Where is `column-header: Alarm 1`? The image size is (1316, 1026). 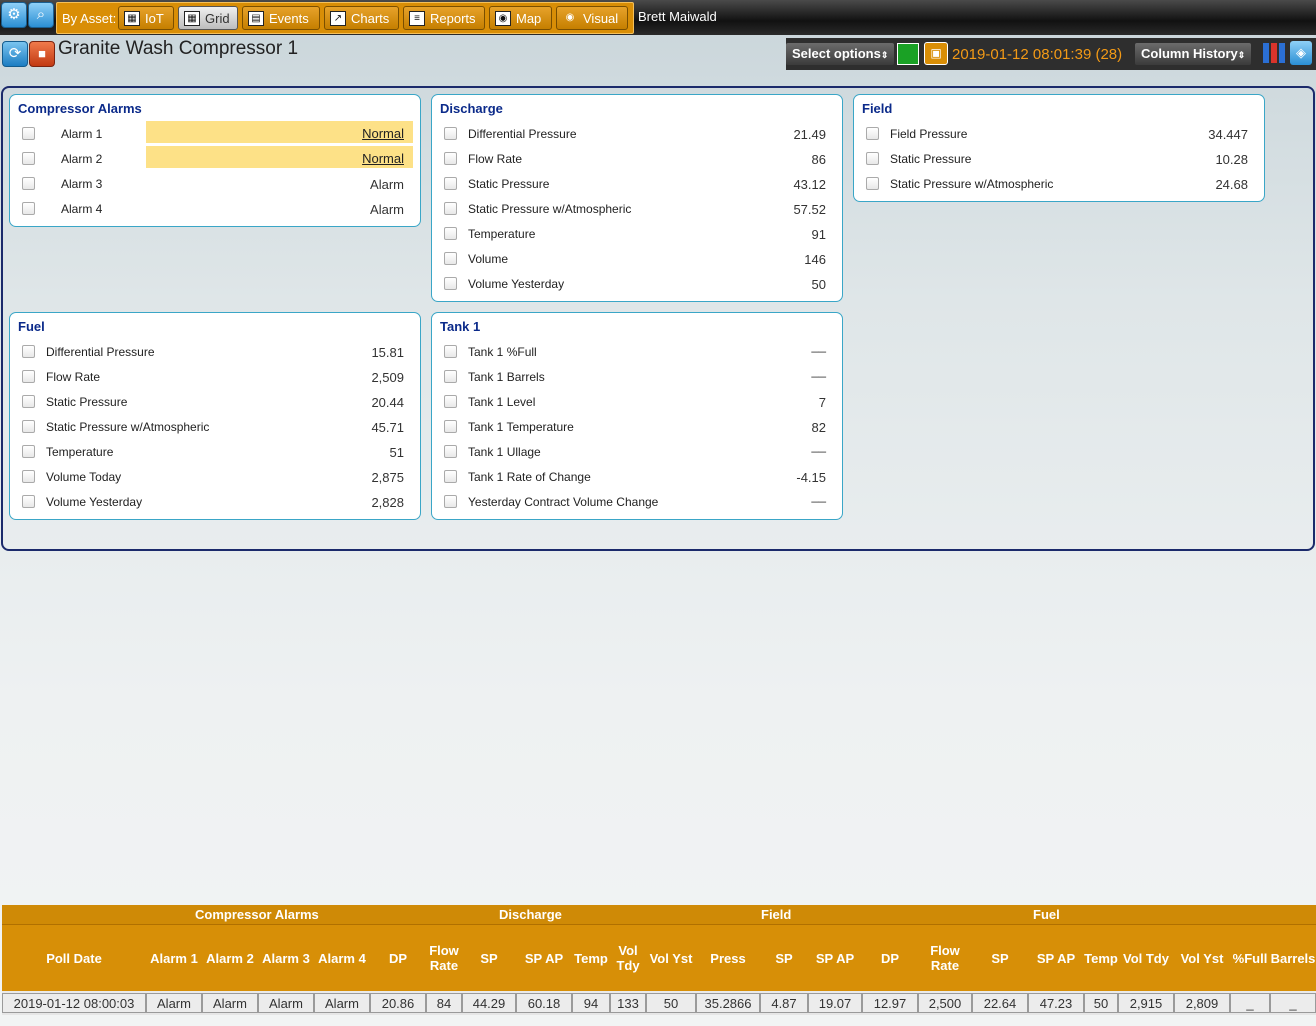 column-header: Alarm 1 is located at coordinates (174, 958).